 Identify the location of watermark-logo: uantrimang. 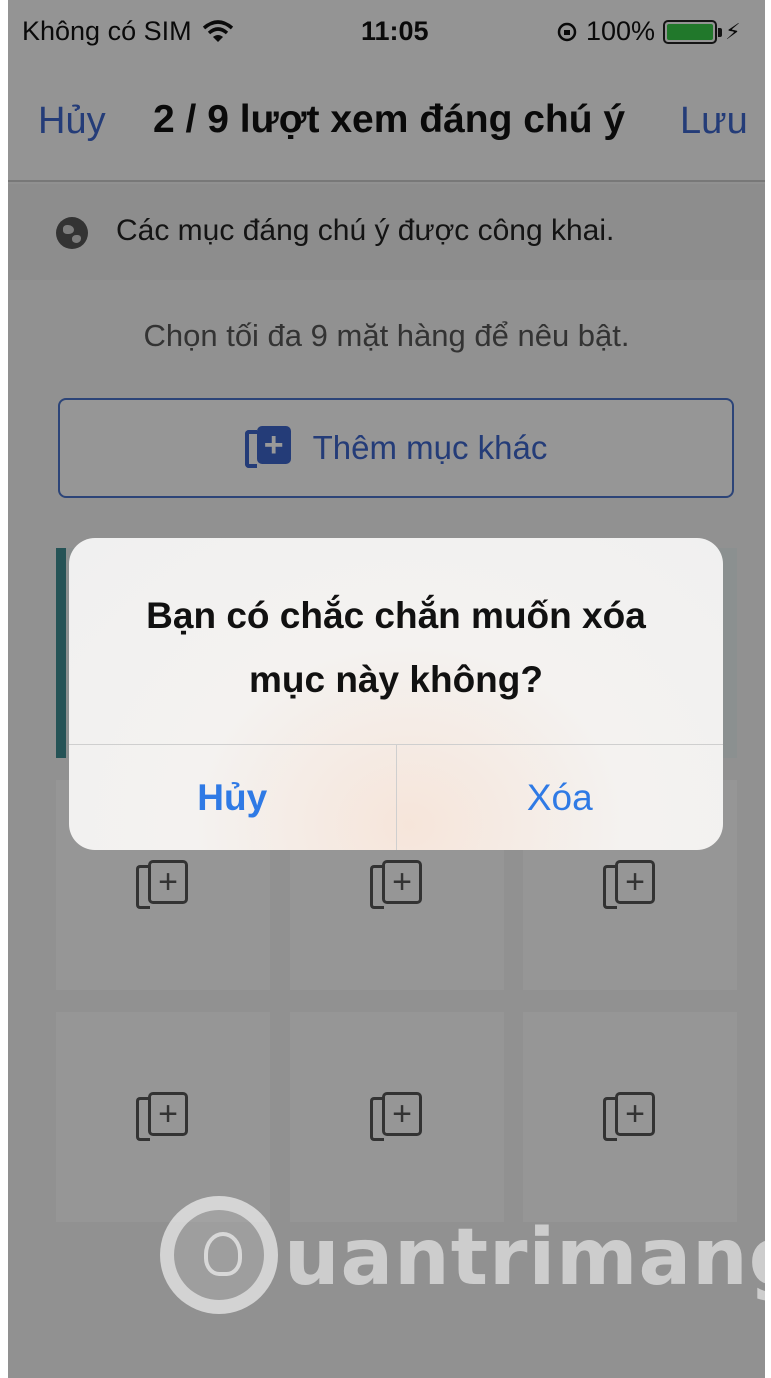
(462, 1255).